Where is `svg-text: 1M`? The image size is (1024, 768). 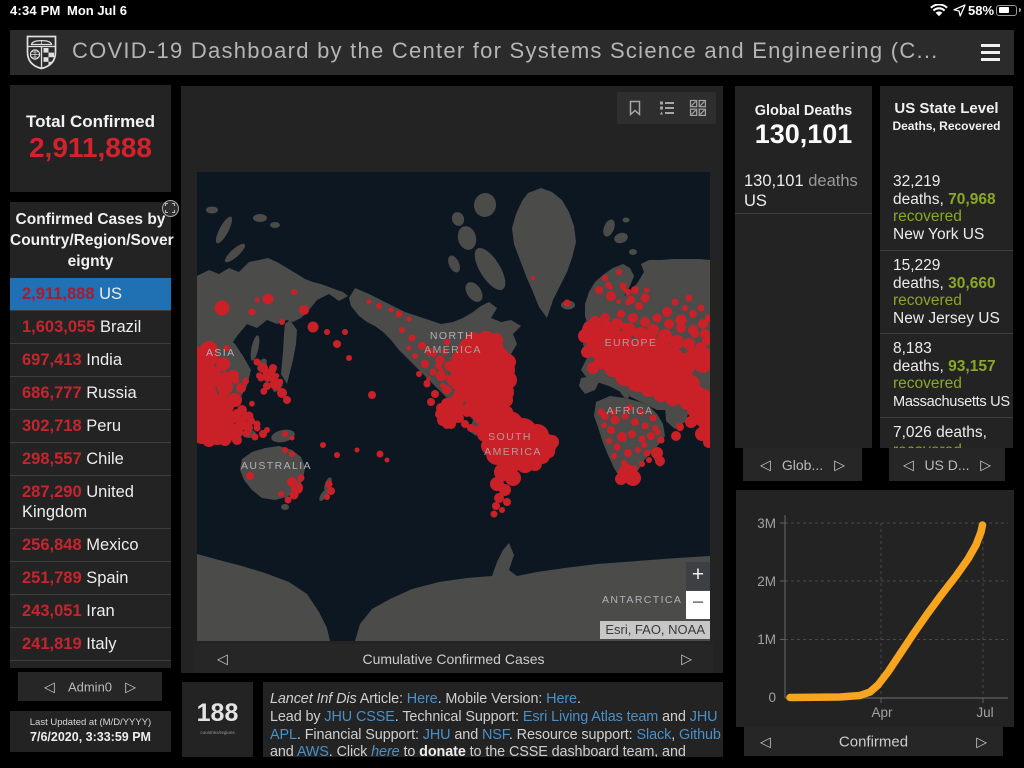
svg-text: 1M is located at coordinates (766, 639).